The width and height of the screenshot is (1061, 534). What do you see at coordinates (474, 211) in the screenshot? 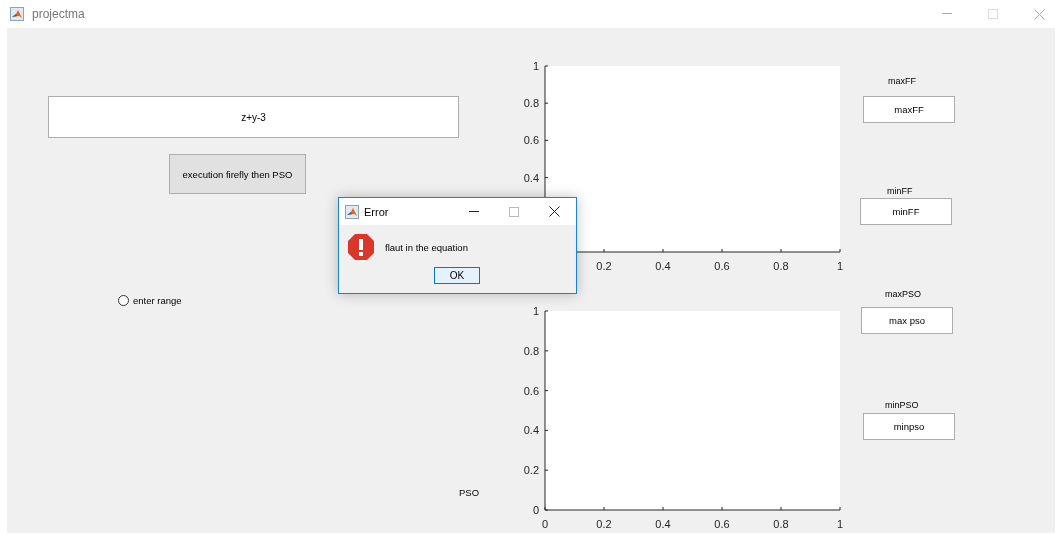
I see `minimize-icon` at bounding box center [474, 211].